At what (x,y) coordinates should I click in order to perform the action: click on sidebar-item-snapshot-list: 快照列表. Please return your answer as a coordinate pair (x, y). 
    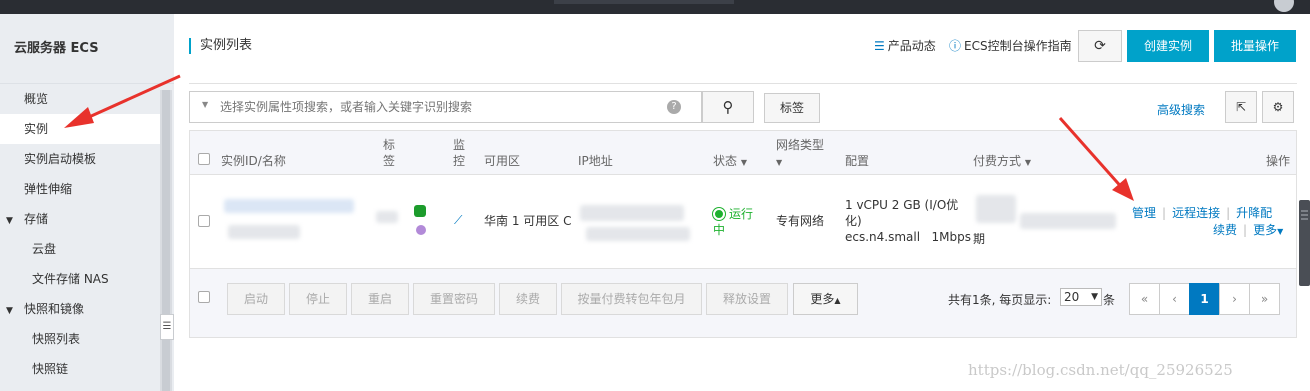
    Looking at the image, I should click on (80, 339).